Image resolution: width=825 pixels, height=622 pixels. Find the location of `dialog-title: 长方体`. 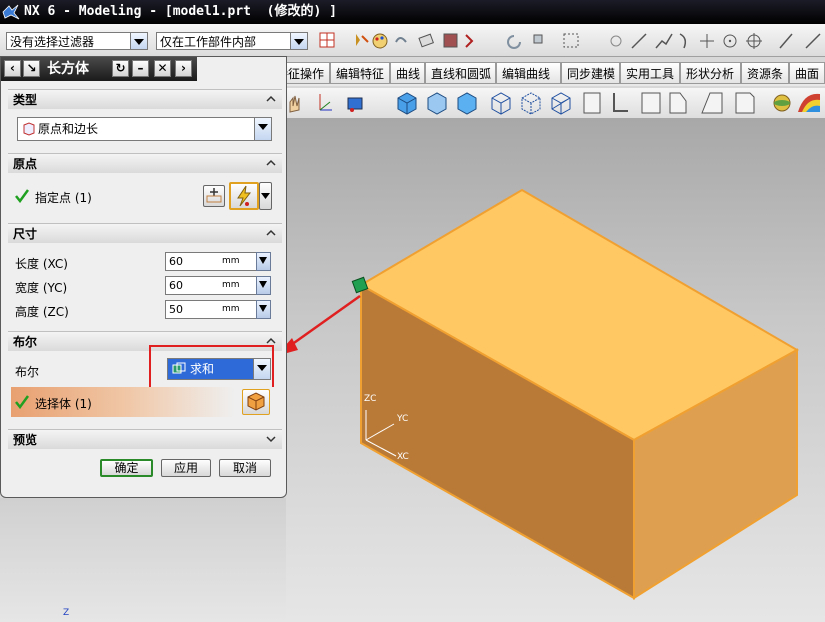

dialog-title: 长方体 is located at coordinates (68, 69).